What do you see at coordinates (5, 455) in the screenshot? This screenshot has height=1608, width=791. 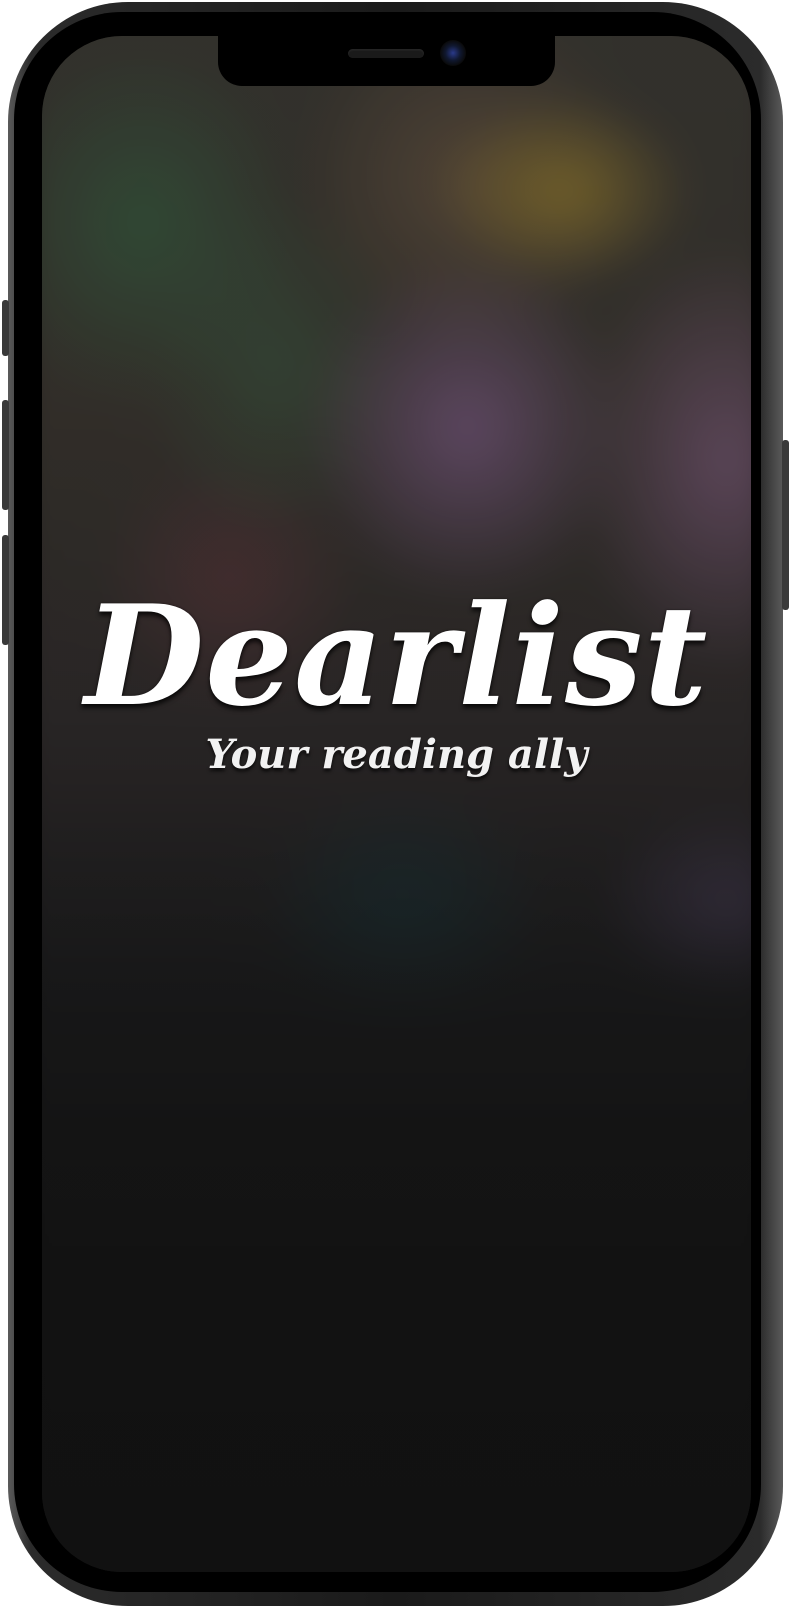 I see `volume-up-button` at bounding box center [5, 455].